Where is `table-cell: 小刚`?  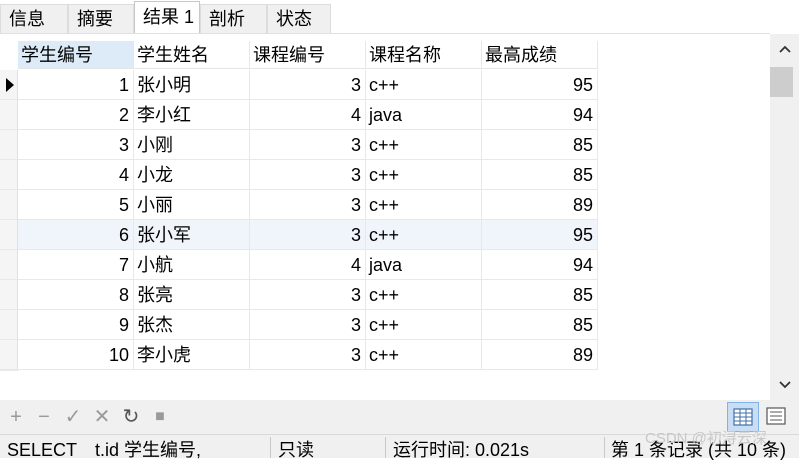 table-cell: 小刚 is located at coordinates (192, 145).